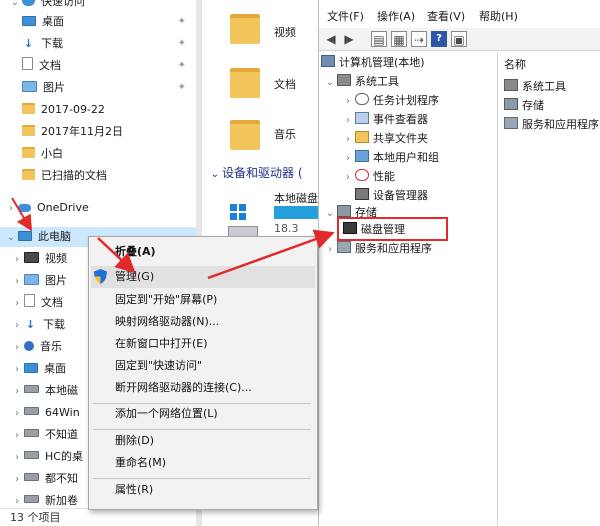 This screenshot has height=526, width=600. I want to click on arrow-to-this-pc, so click(22, 214).